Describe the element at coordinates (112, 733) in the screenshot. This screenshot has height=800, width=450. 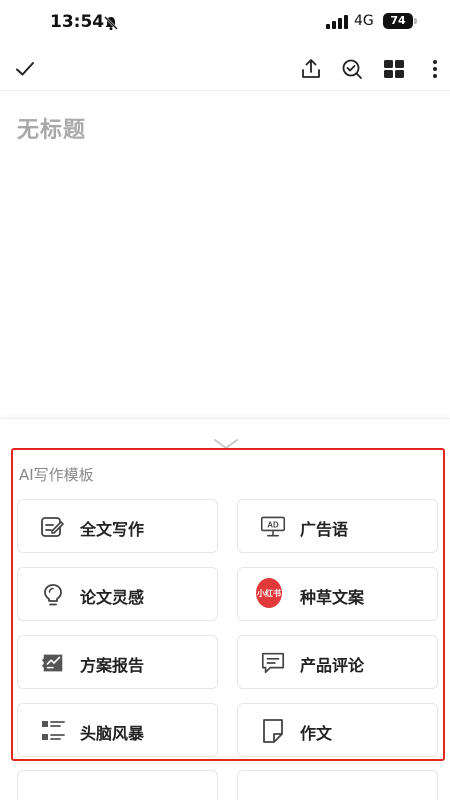
I see `template-label: 头脑风暴` at that location.